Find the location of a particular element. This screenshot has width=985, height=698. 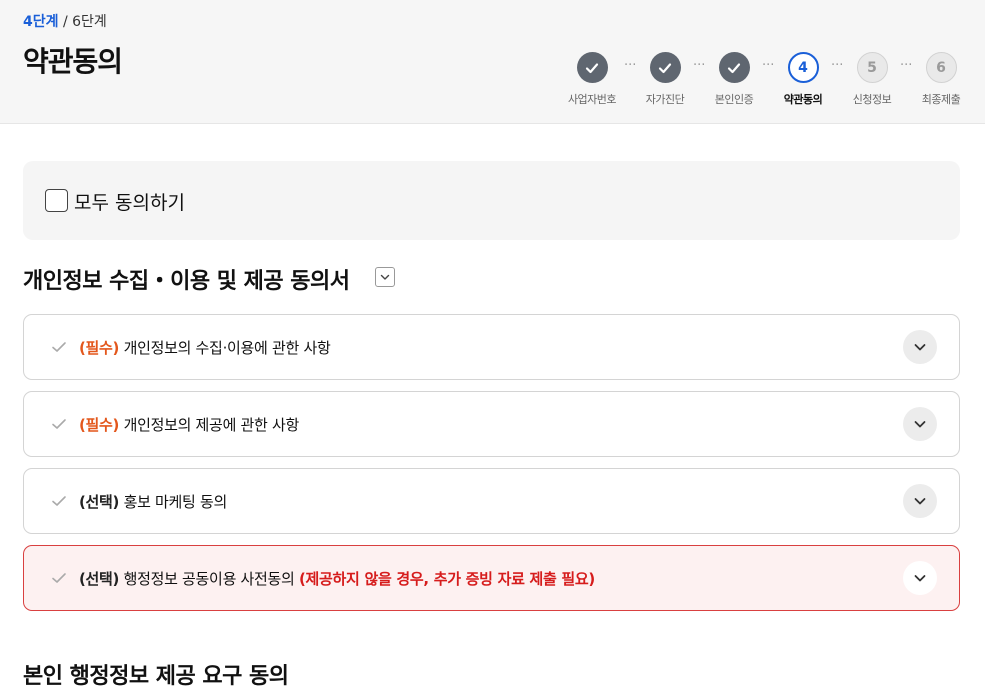

section-collapse-toggle is located at coordinates (385, 277).